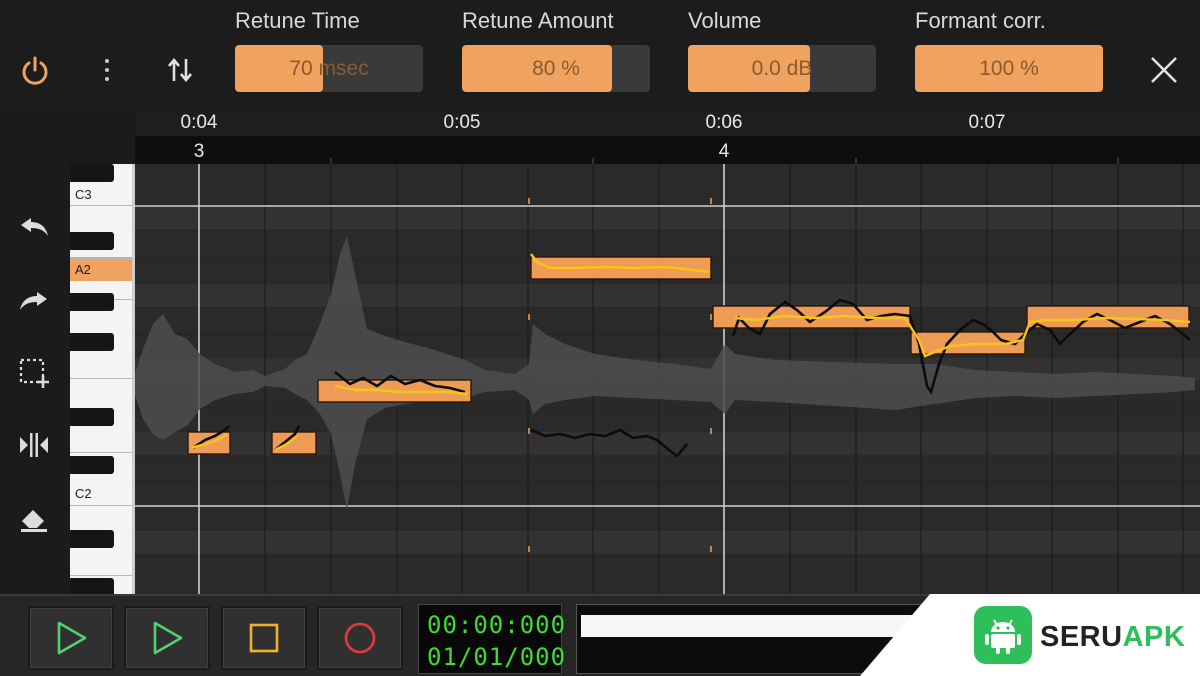  What do you see at coordinates (34, 445) in the screenshot?
I see `split-icon` at bounding box center [34, 445].